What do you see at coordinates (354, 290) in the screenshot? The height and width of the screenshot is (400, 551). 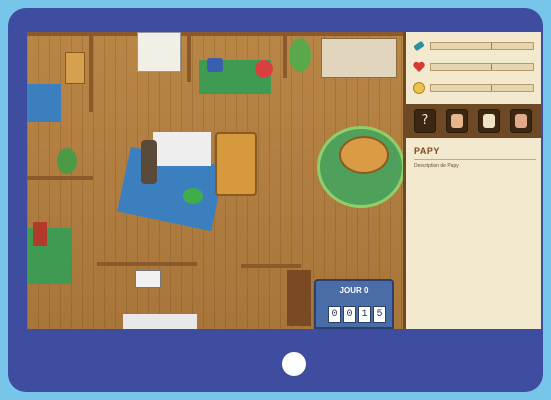 I see `day-label: JOUR 0` at bounding box center [354, 290].